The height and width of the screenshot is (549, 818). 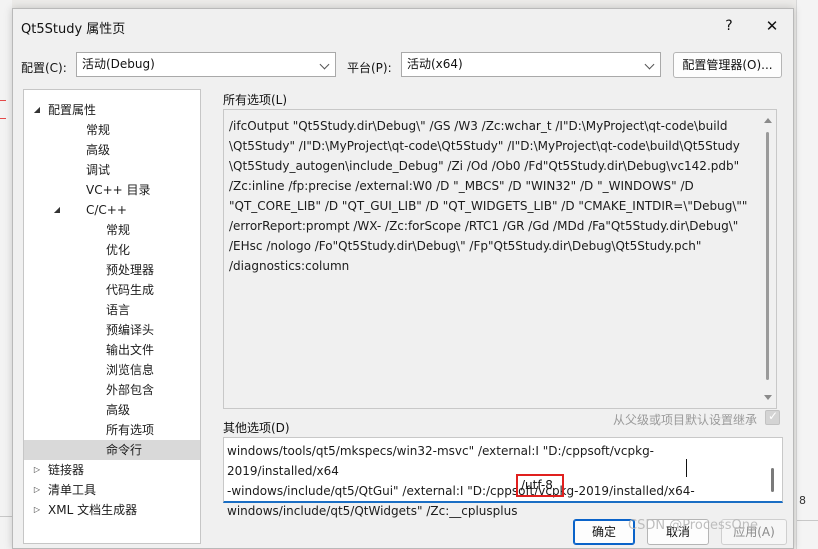 I want to click on tree-item: 所有选项, so click(x=112, y=430).